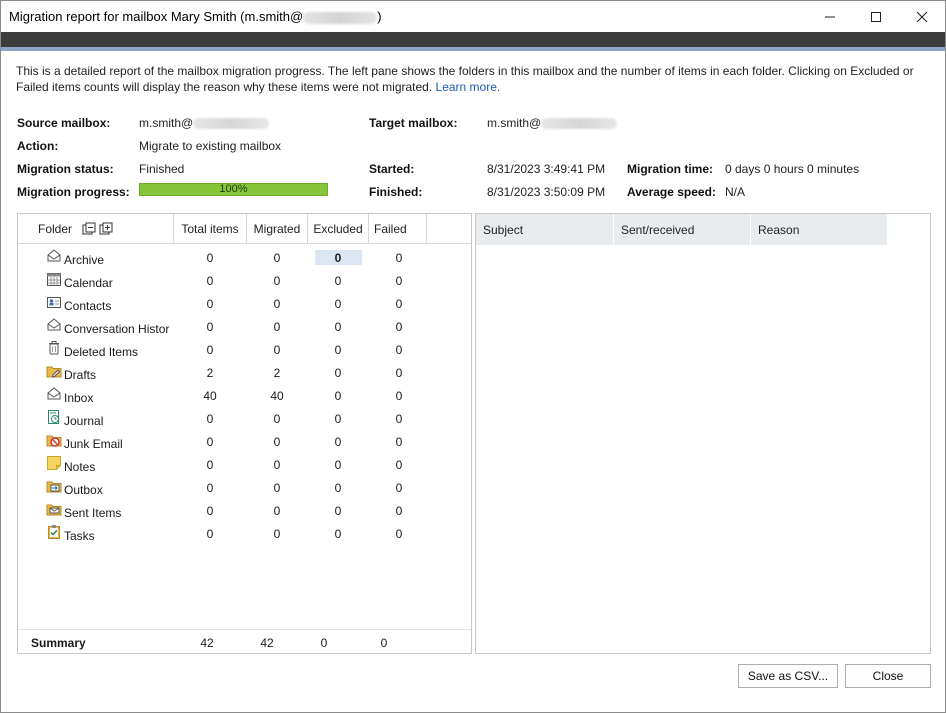 The width and height of the screenshot is (946, 713). Describe the element at coordinates (207, 643) in the screenshot. I see `summary-total: 42` at that location.